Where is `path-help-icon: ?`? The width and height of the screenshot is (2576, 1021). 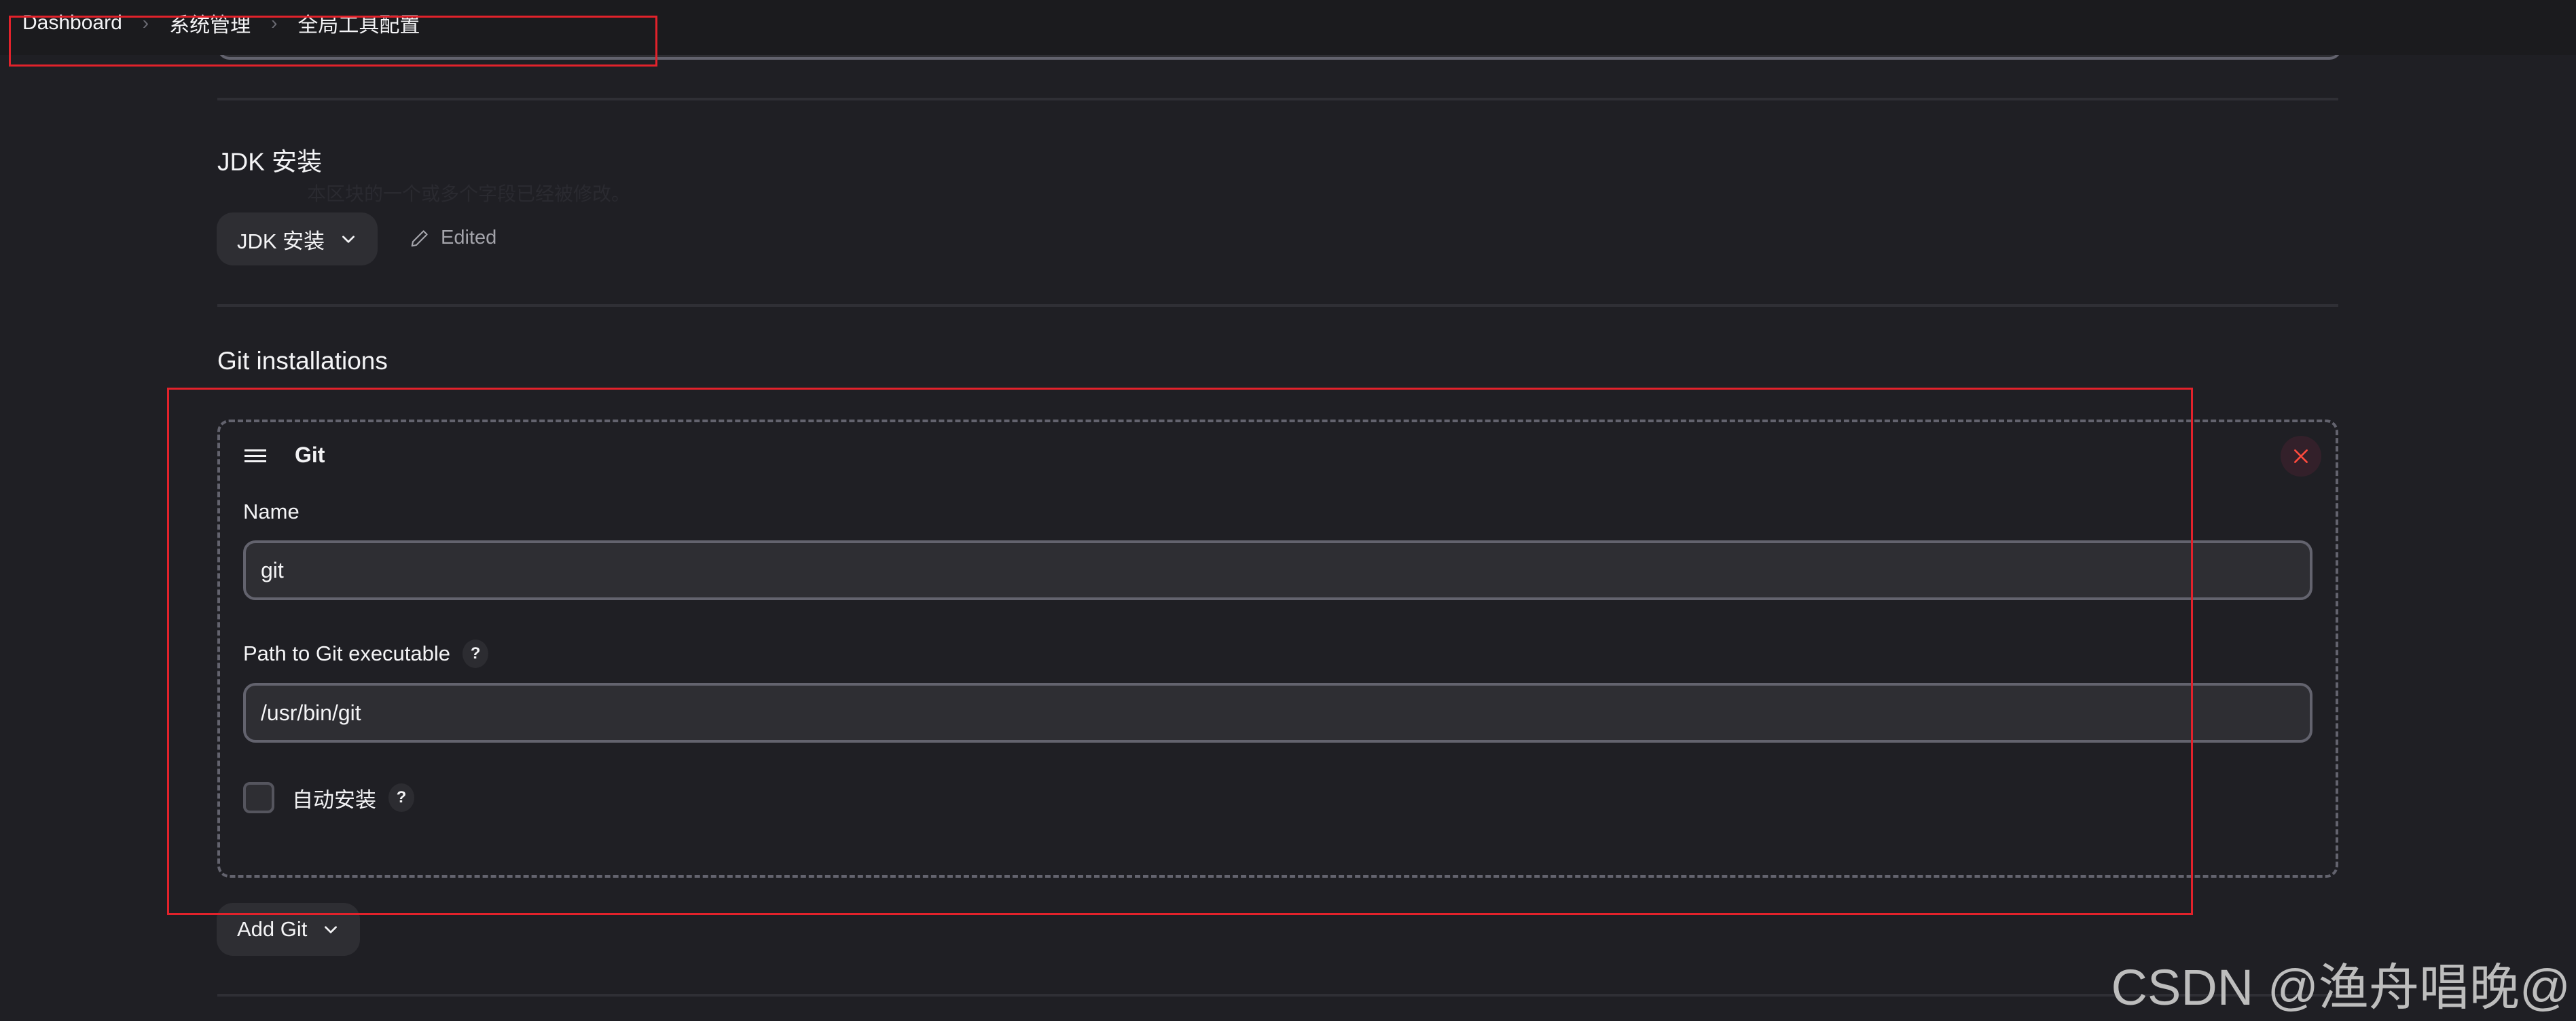
path-help-icon: ? is located at coordinates (475, 653).